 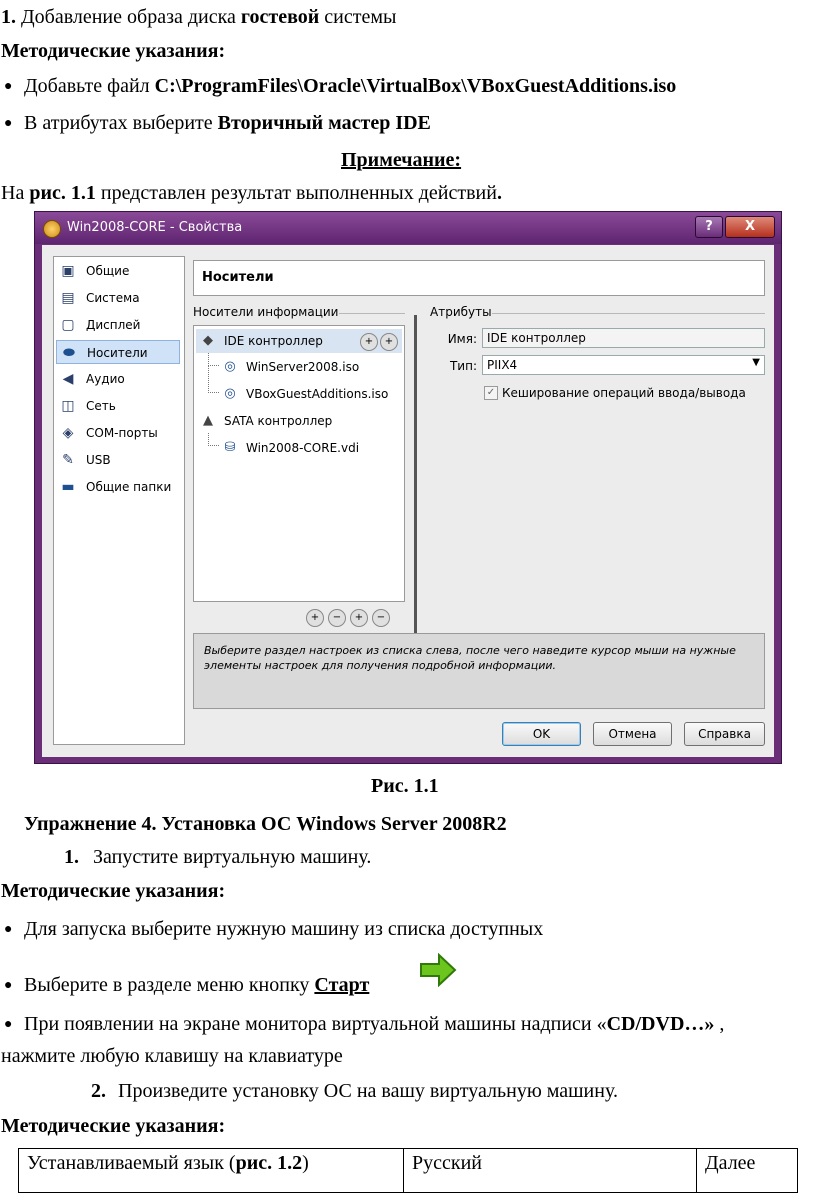 What do you see at coordinates (68, 325) in the screenshot?
I see `display-icon: ▢` at bounding box center [68, 325].